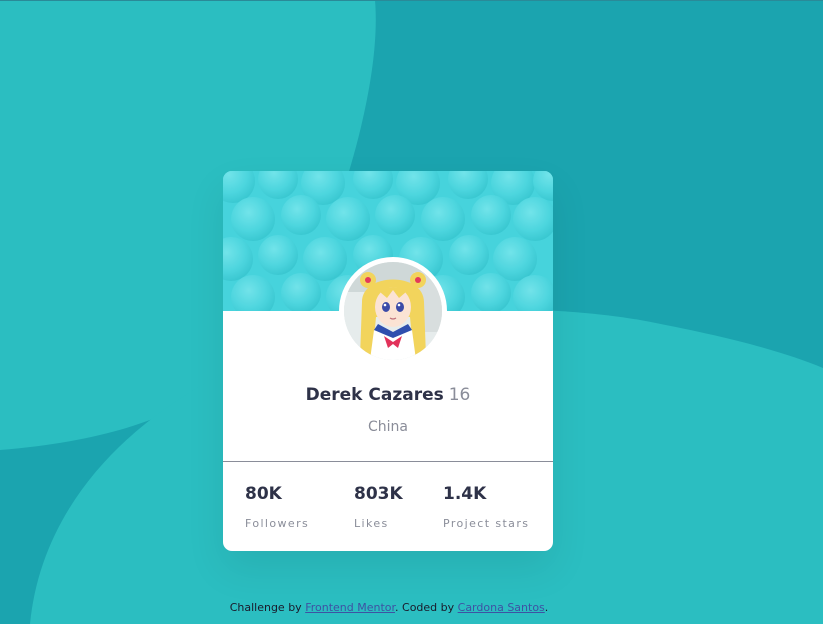  Describe the element at coordinates (546, 607) in the screenshot. I see `footer-suffix: .` at that location.